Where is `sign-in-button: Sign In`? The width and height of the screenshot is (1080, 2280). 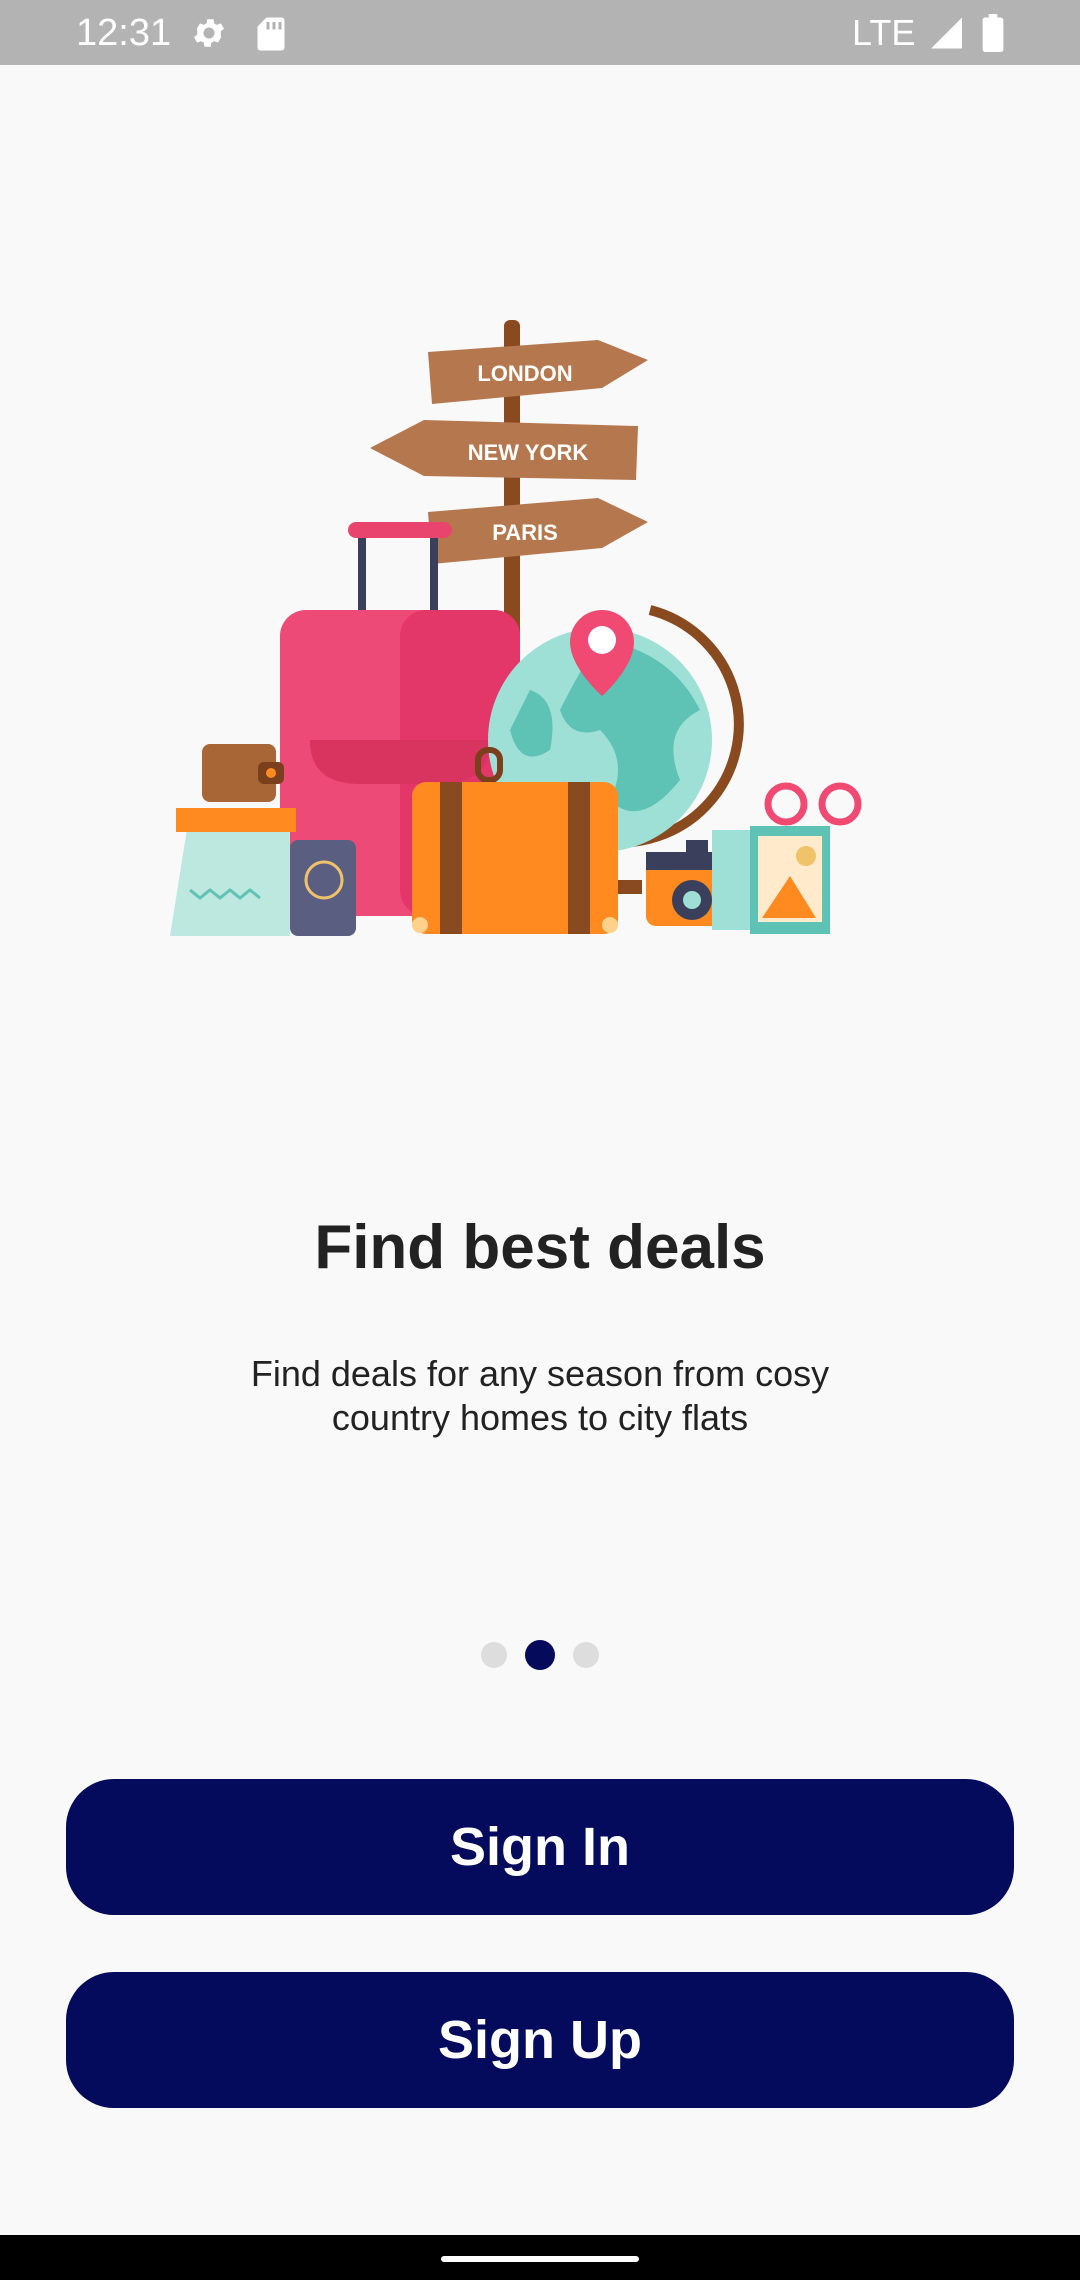 sign-in-button: Sign In is located at coordinates (540, 1847).